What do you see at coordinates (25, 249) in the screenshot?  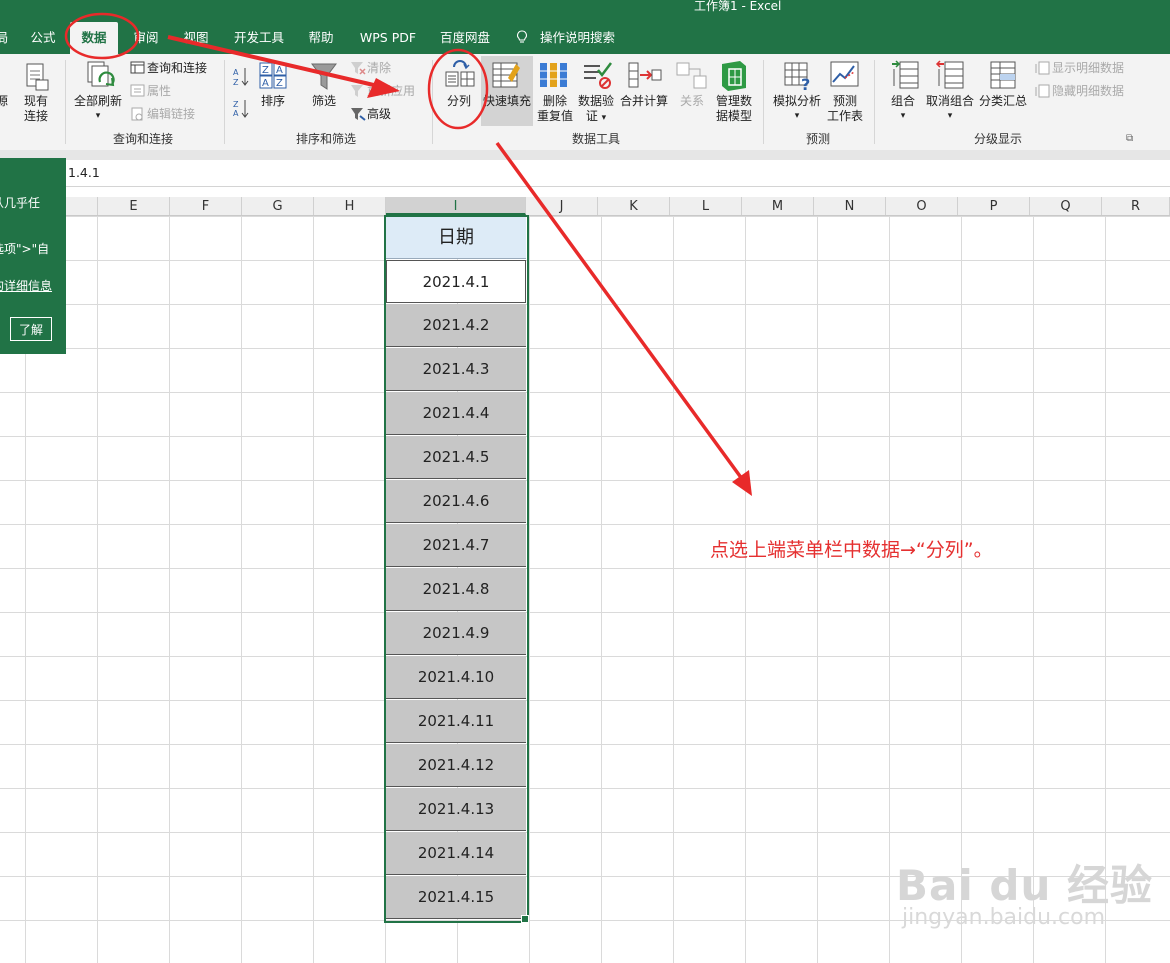 I see `popup-text-line: 选项">"自` at bounding box center [25, 249].